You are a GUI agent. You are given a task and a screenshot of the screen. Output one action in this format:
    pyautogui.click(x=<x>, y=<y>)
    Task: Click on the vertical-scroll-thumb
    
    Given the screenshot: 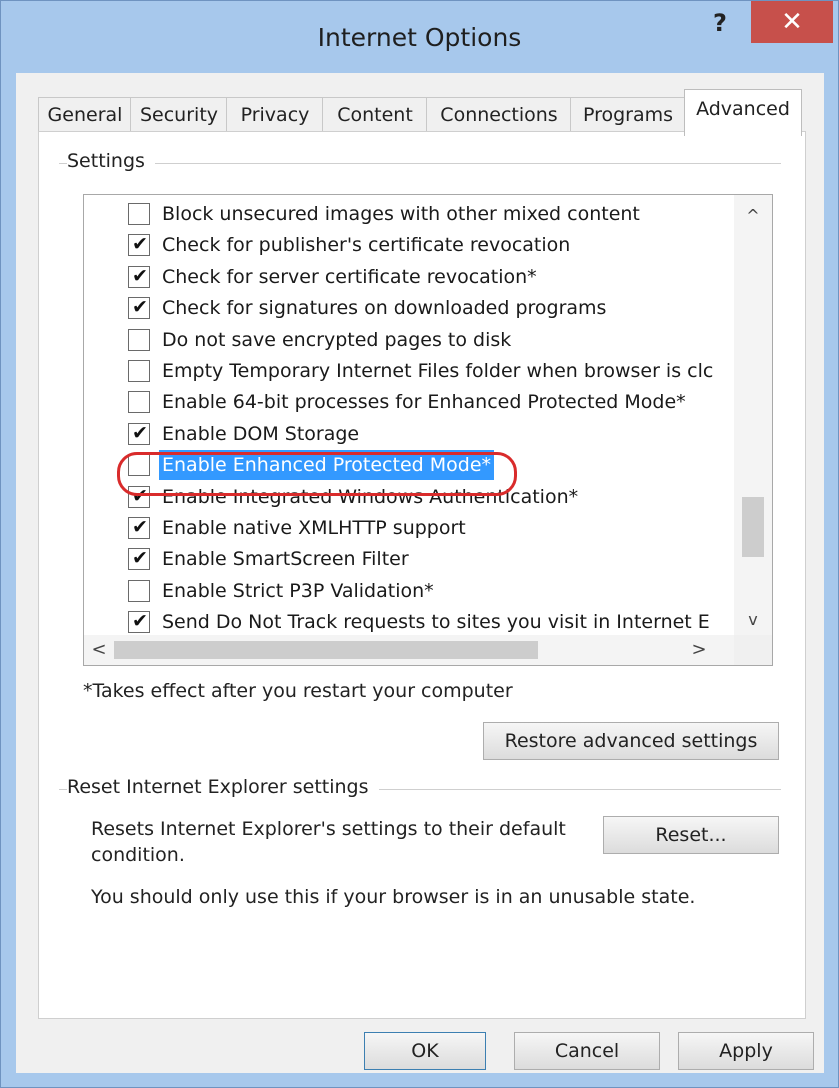 What is the action you would take?
    pyautogui.click(x=753, y=527)
    